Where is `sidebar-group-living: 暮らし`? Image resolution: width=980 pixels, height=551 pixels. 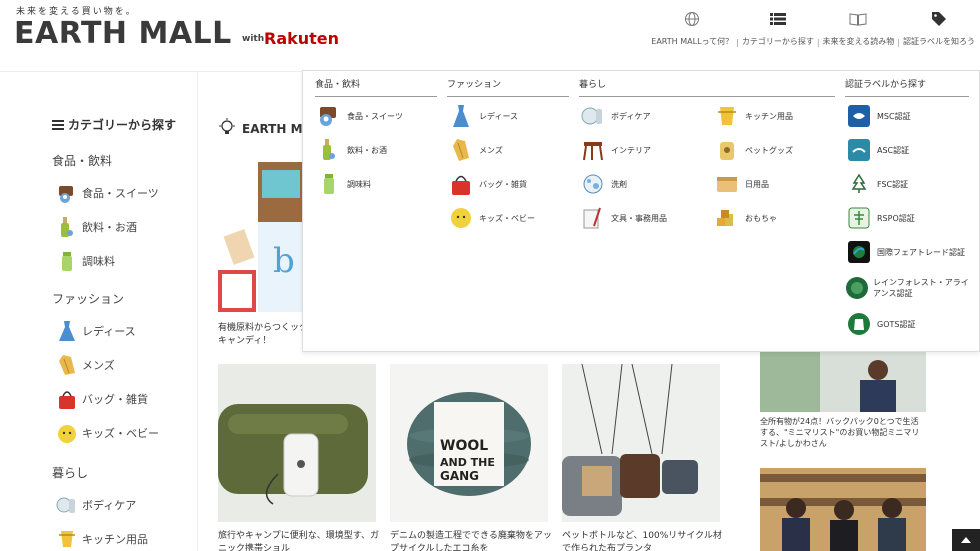 sidebar-group-living: 暮らし is located at coordinates (70, 472).